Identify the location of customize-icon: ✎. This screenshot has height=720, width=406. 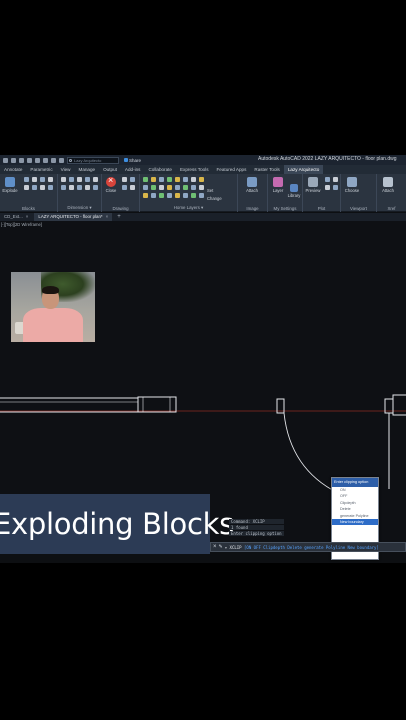
(221, 547).